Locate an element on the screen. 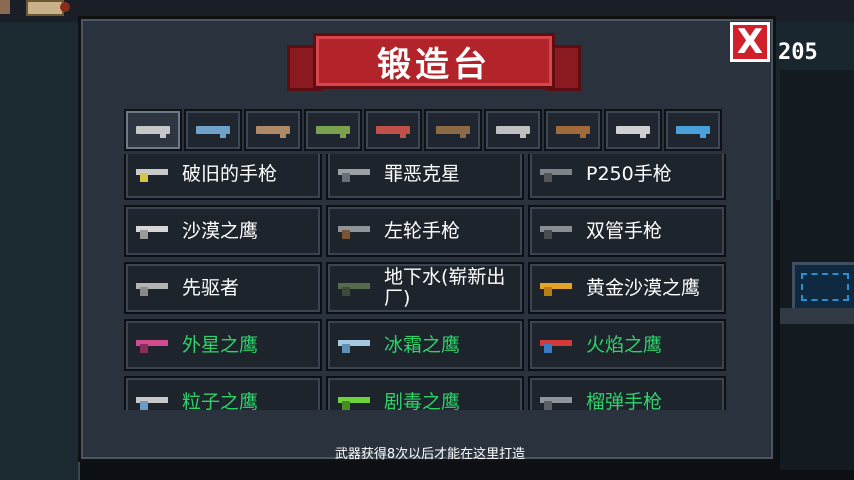  weapon-name: 黄金沙漠之鹰 is located at coordinates (643, 287).